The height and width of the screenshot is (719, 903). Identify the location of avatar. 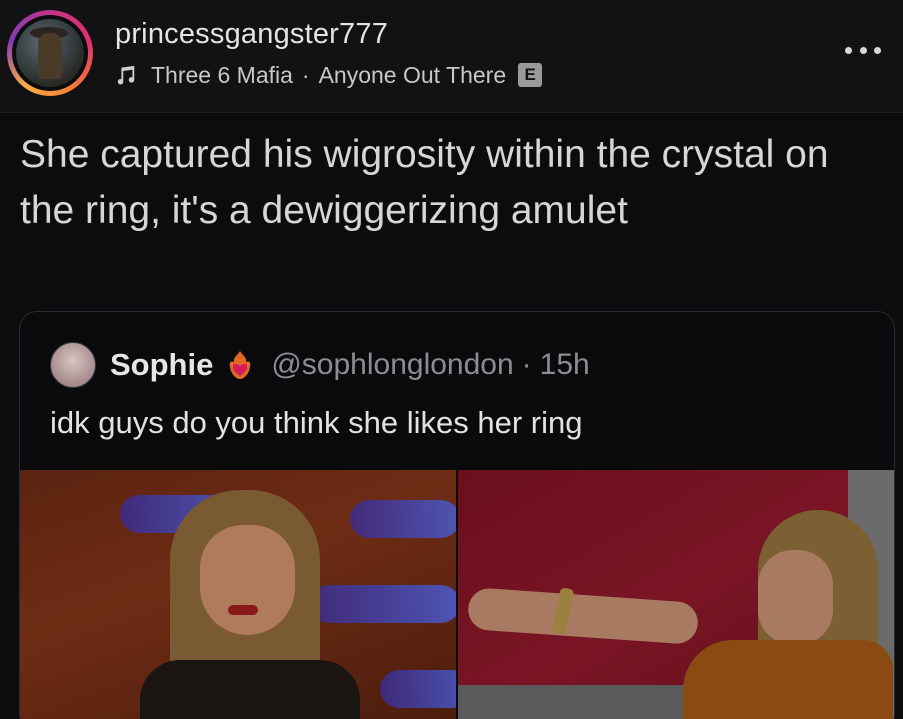
(50, 53).